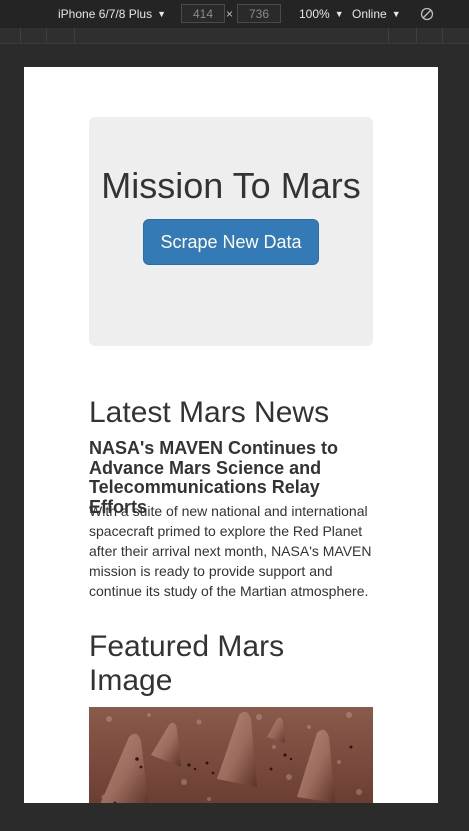 This screenshot has width=469, height=831. I want to click on scrape-button: Scrape New Data, so click(231, 242).